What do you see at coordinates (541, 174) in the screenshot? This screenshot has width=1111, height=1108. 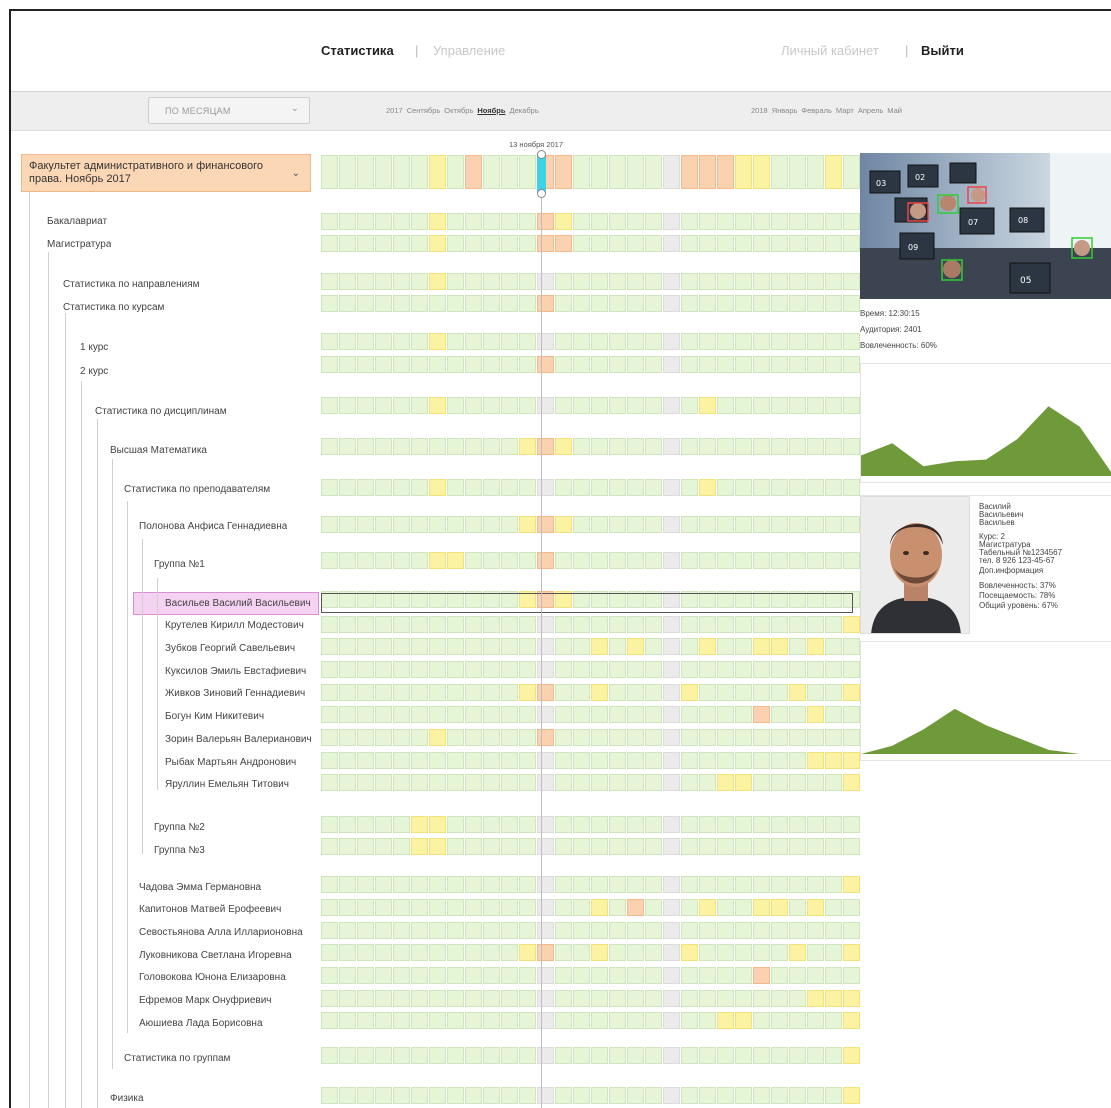 I see `today-marker` at bounding box center [541, 174].